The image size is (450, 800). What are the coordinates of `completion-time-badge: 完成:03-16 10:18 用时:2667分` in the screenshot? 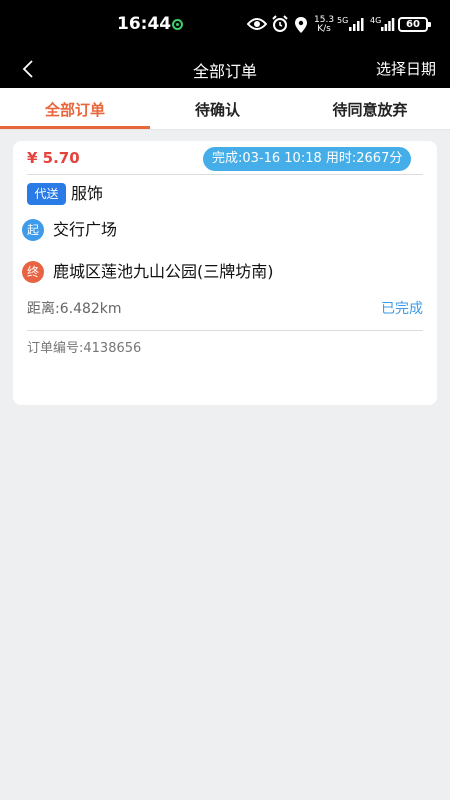 It's located at (307, 159).